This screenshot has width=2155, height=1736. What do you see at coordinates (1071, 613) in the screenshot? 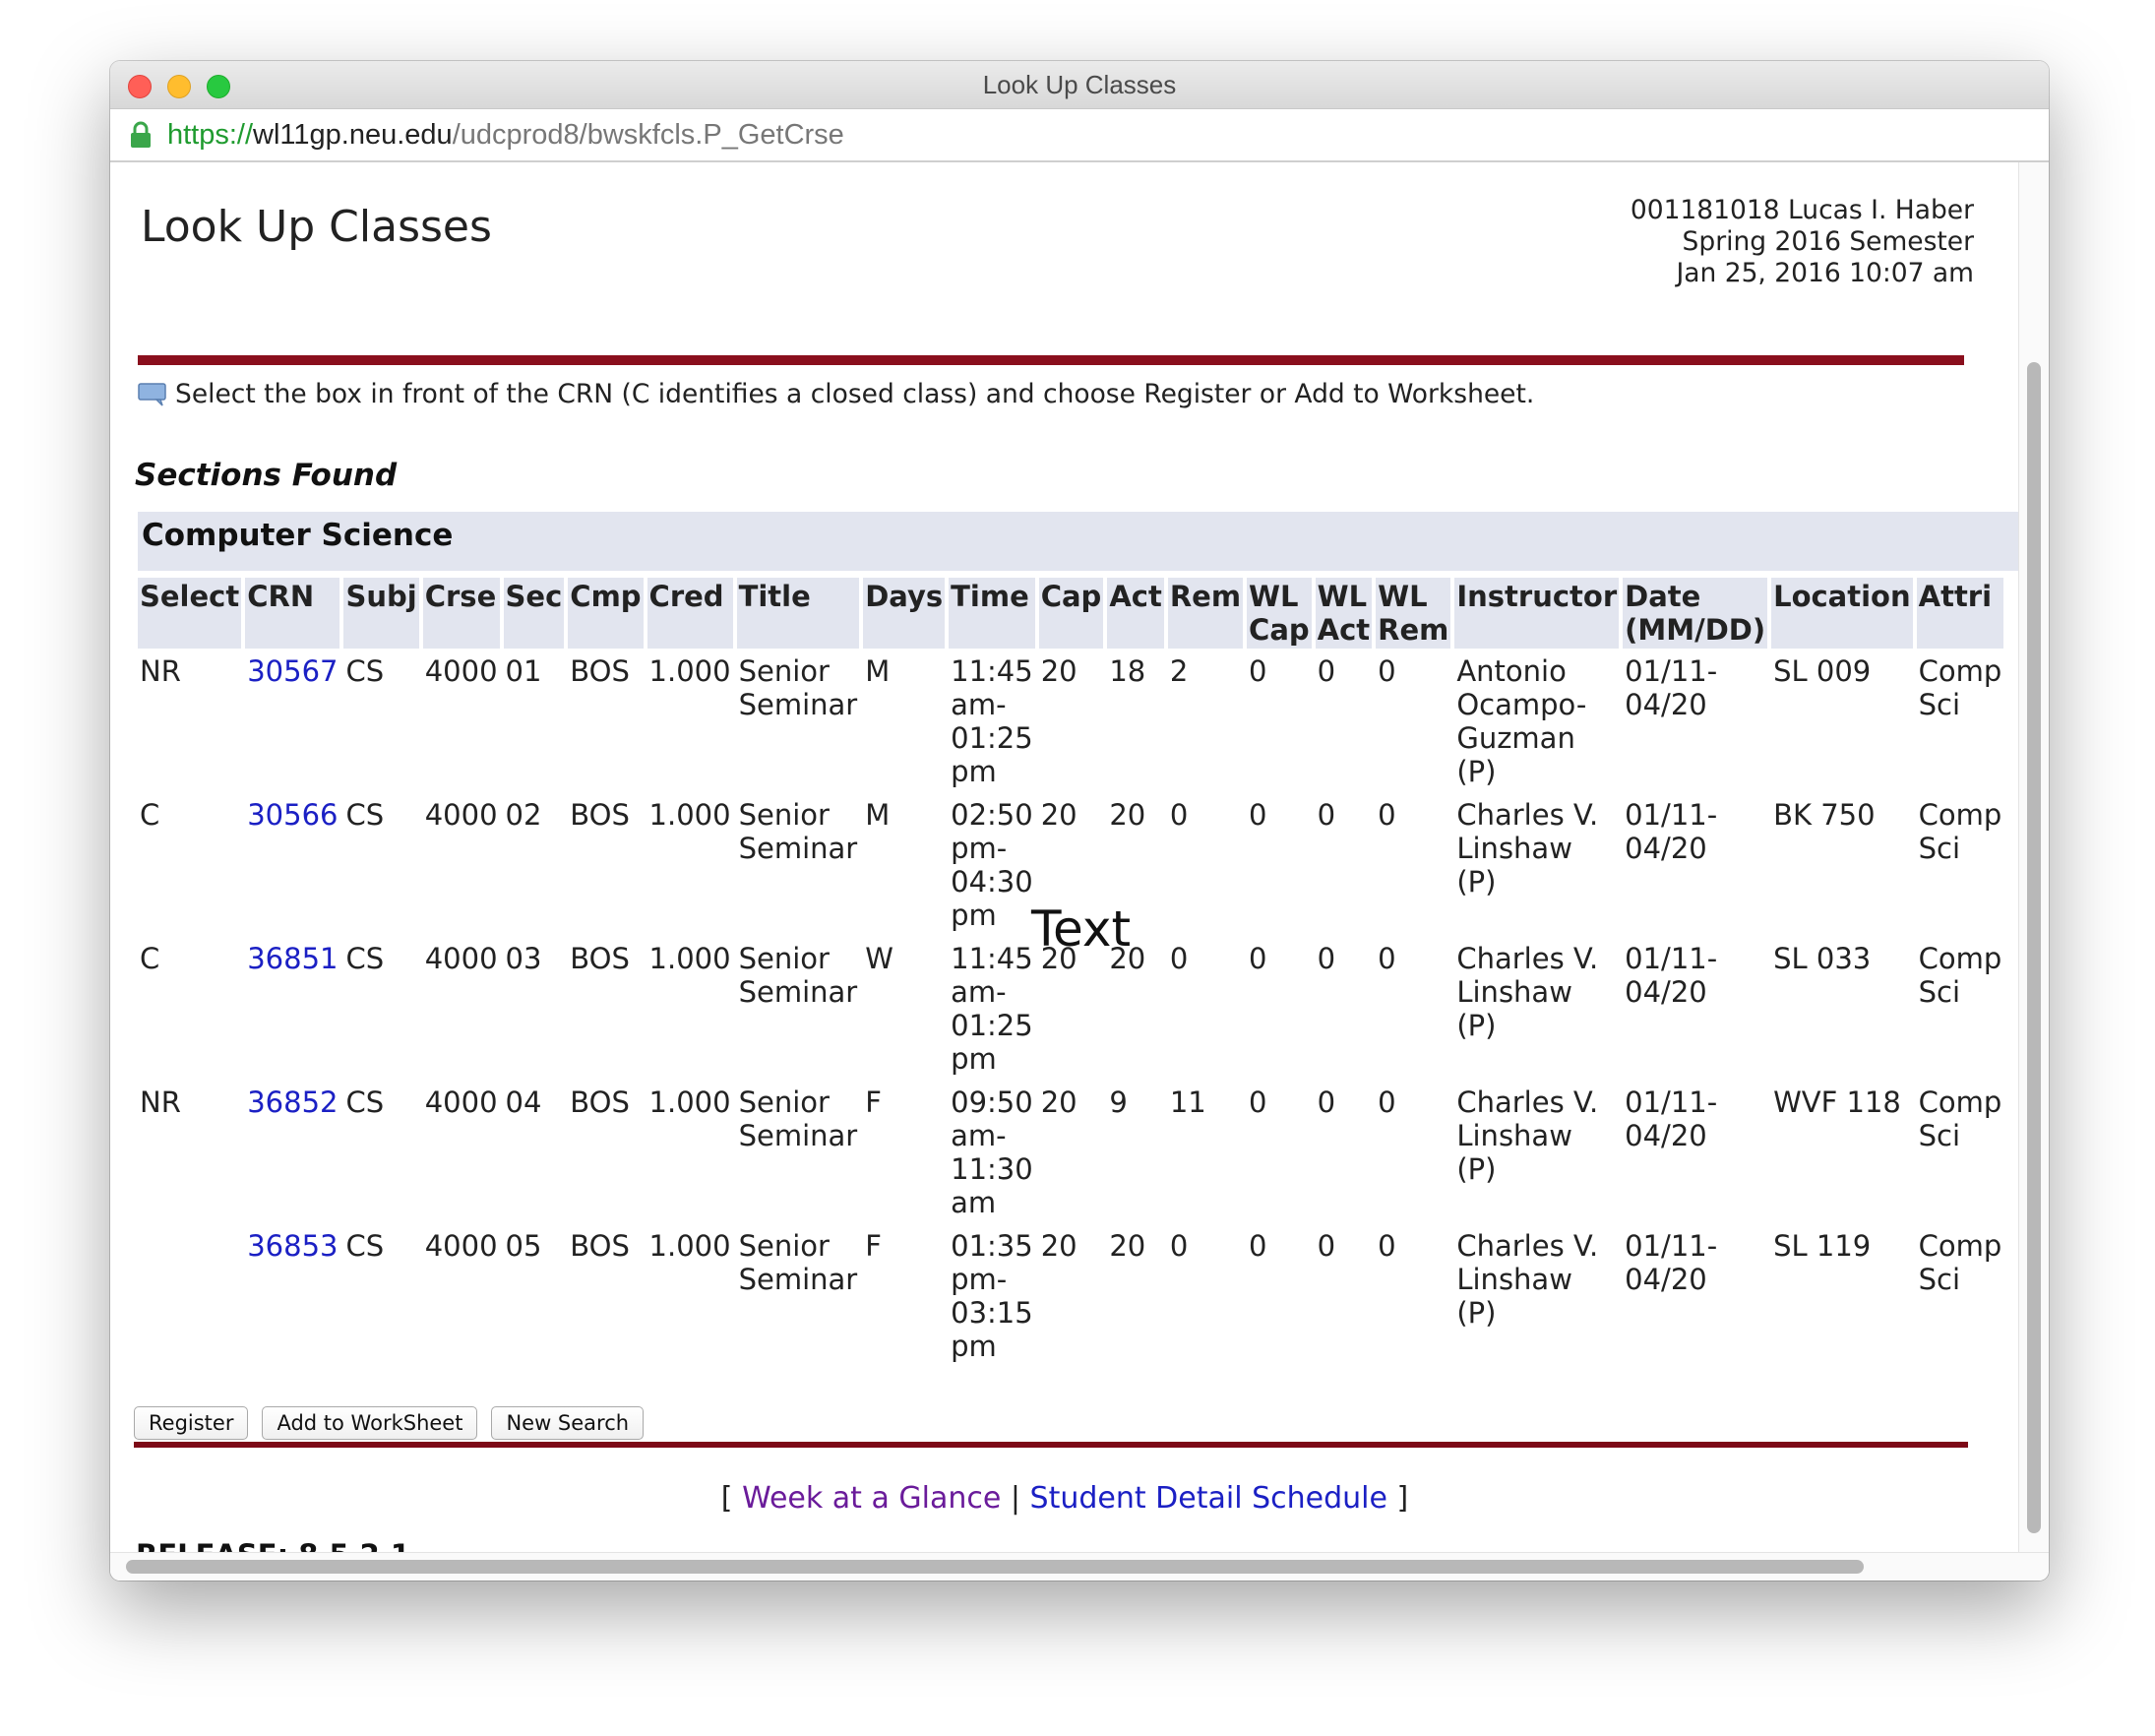
I see `col-header: Cap` at bounding box center [1071, 613].